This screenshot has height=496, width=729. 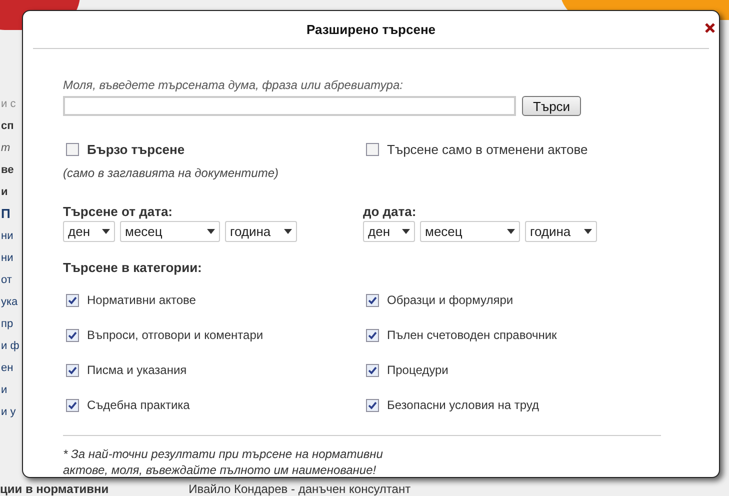 What do you see at coordinates (7, 126) in the screenshot?
I see `page-text: сп` at bounding box center [7, 126].